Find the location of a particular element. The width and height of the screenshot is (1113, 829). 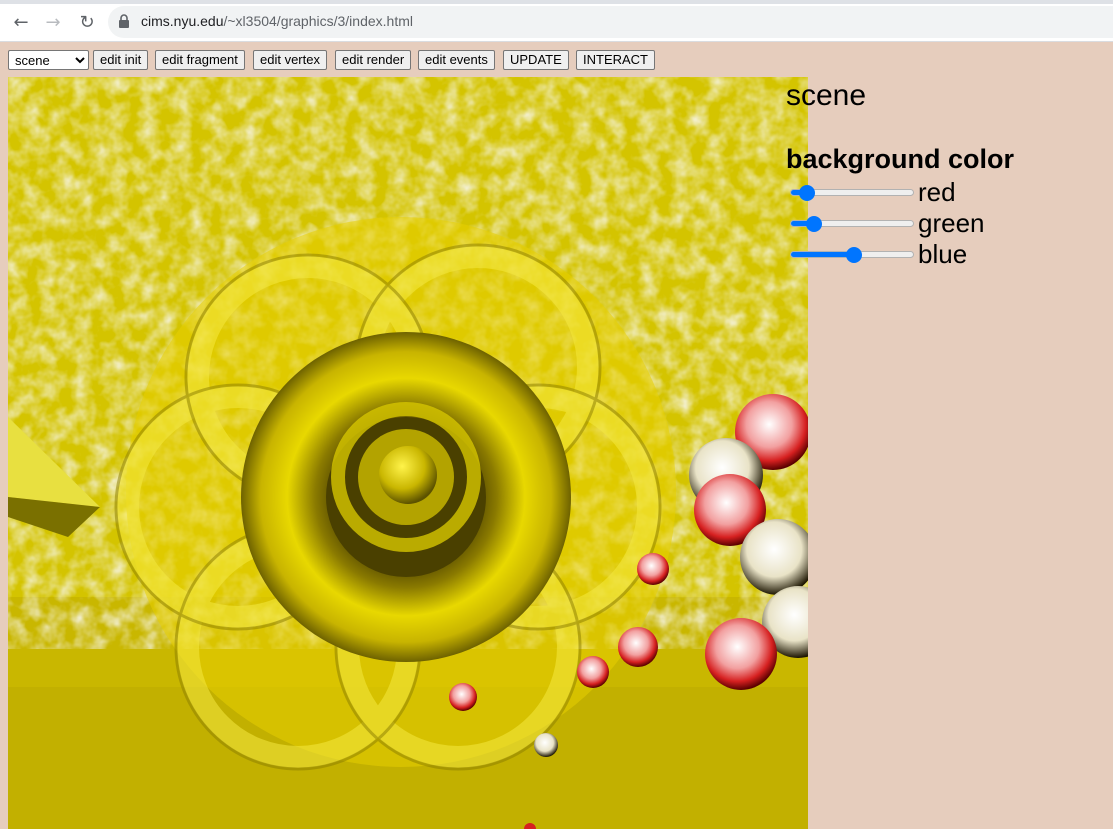

edit-fragment-button: edit fragment is located at coordinates (200, 60).